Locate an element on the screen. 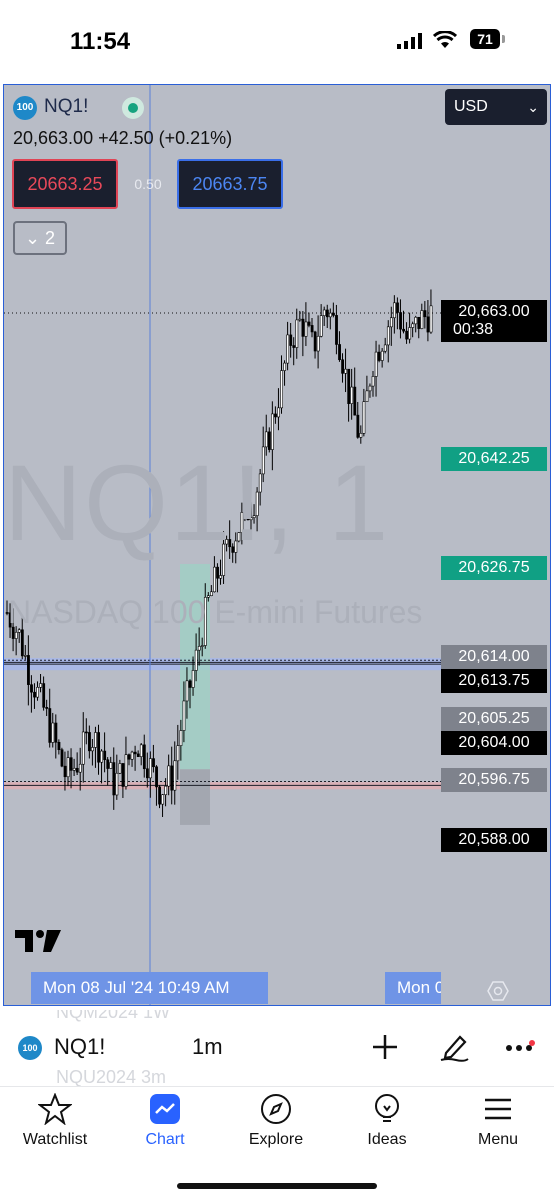 This screenshot has height=1200, width=554. interval-button: 1m is located at coordinates (207, 1047).